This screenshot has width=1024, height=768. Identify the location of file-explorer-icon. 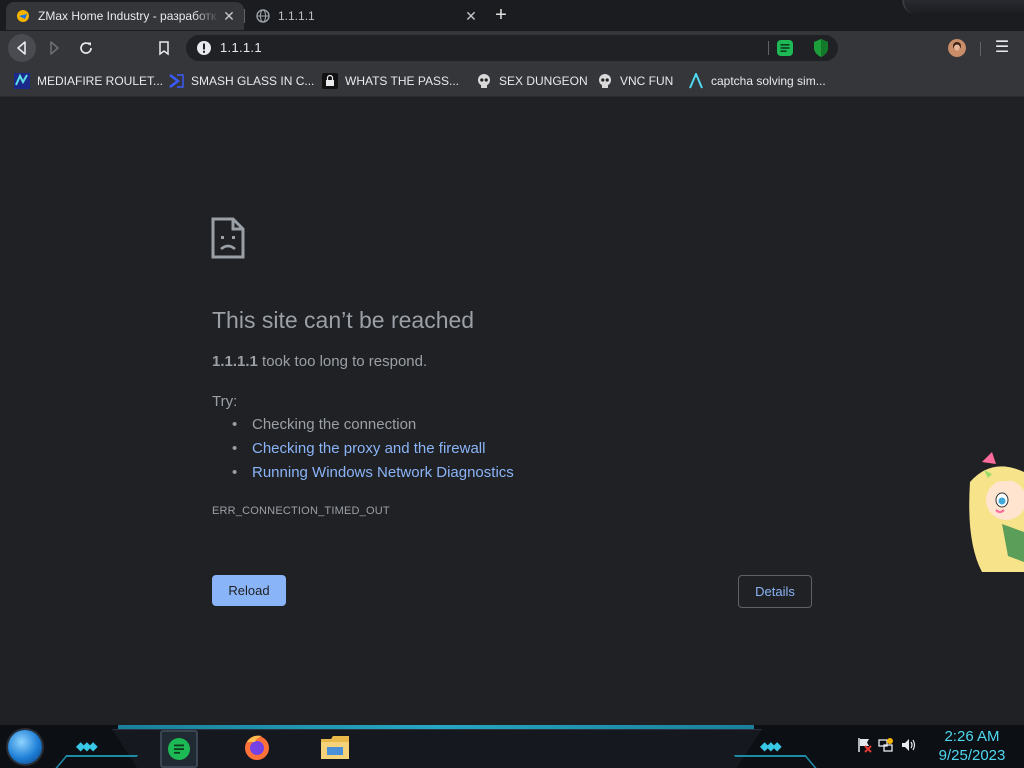
(335, 747).